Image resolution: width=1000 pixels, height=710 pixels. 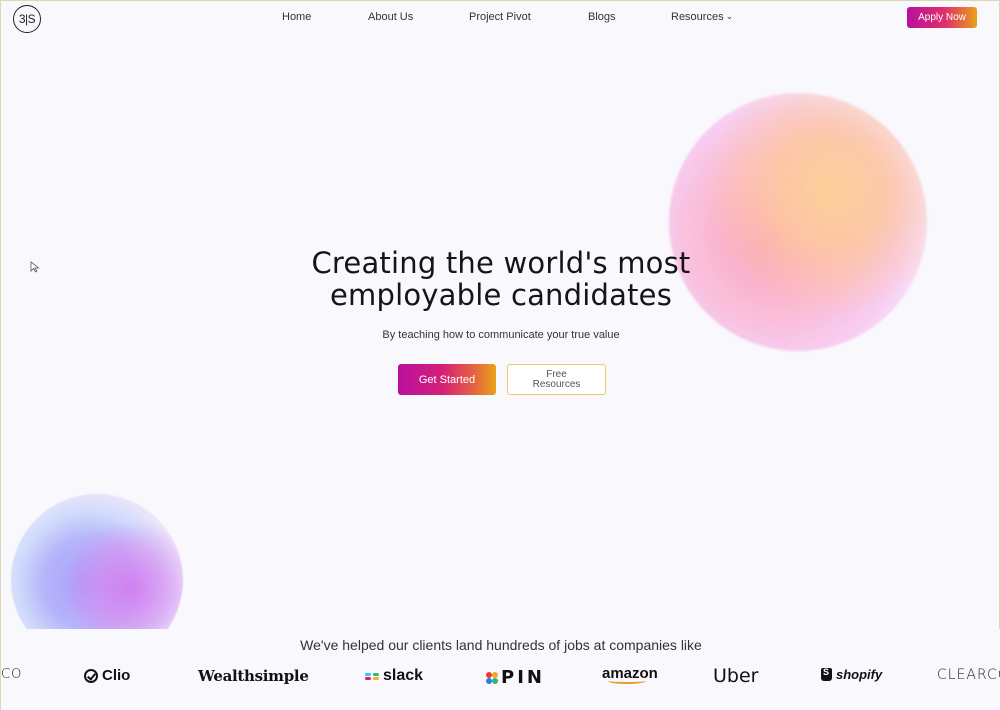 I want to click on nav-about-link: About Us, so click(x=390, y=17).